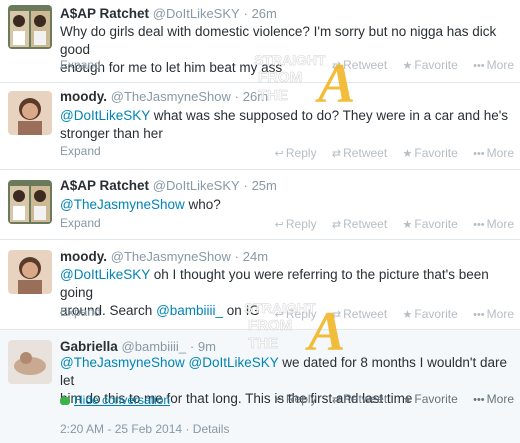 The image size is (520, 443). I want to click on tweet-timestamp: 2:20 AM - 25 Feb 2014, so click(121, 429).